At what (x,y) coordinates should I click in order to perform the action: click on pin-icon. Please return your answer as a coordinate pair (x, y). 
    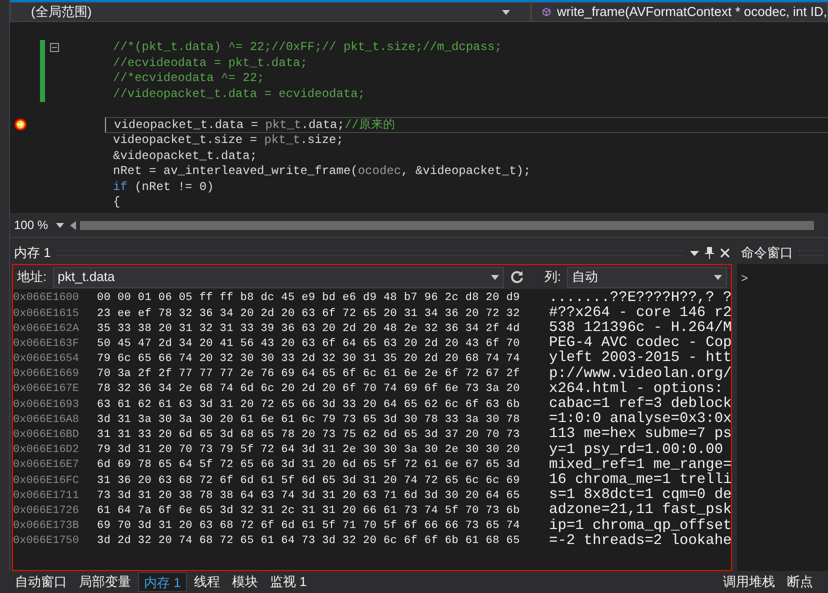
    Looking at the image, I should click on (709, 253).